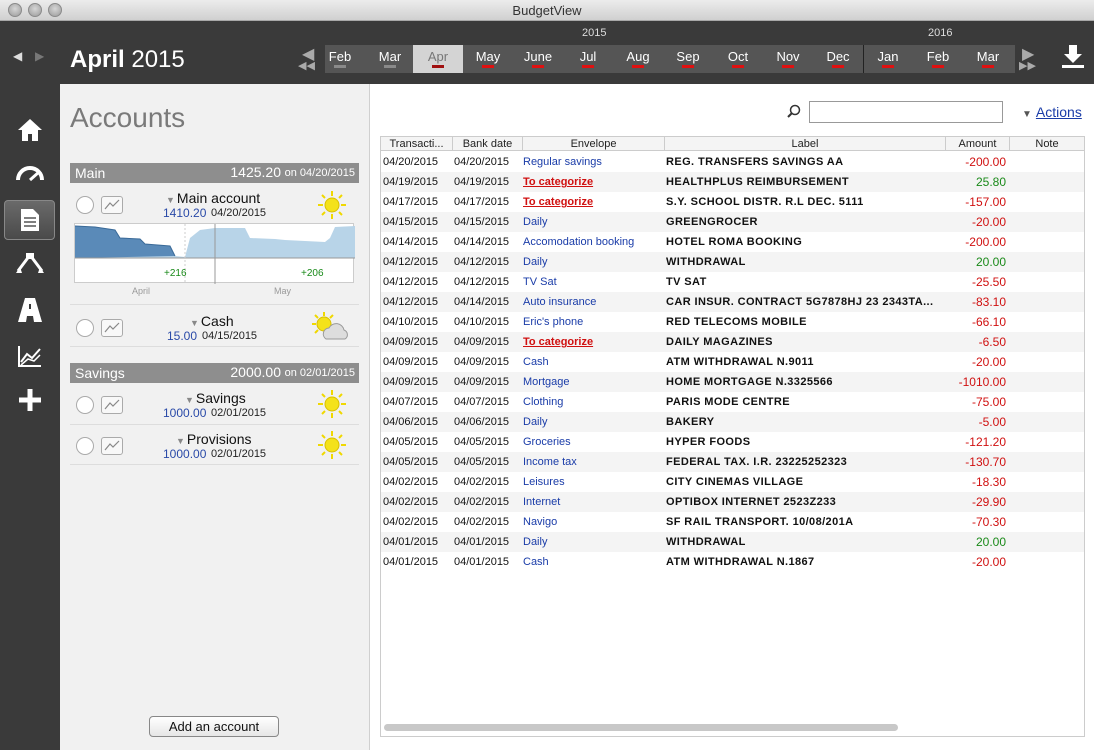 This screenshot has height=750, width=1094. Describe the element at coordinates (593, 462) in the screenshot. I see `envelope-link: Income tax` at that location.